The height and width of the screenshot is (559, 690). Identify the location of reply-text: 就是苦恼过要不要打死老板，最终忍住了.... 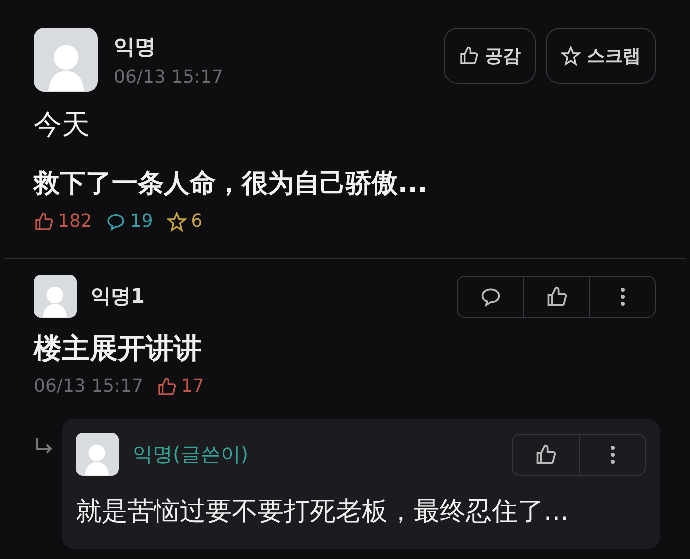
(323, 512).